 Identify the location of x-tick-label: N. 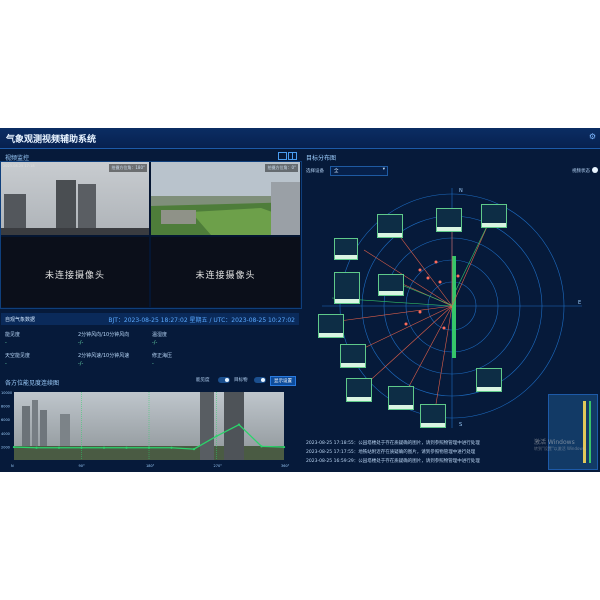
(12, 466).